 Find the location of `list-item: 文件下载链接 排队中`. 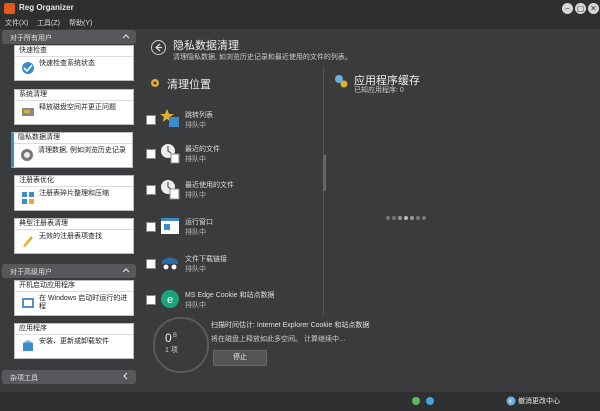

list-item: 文件下载链接 排队中 is located at coordinates (231, 267).